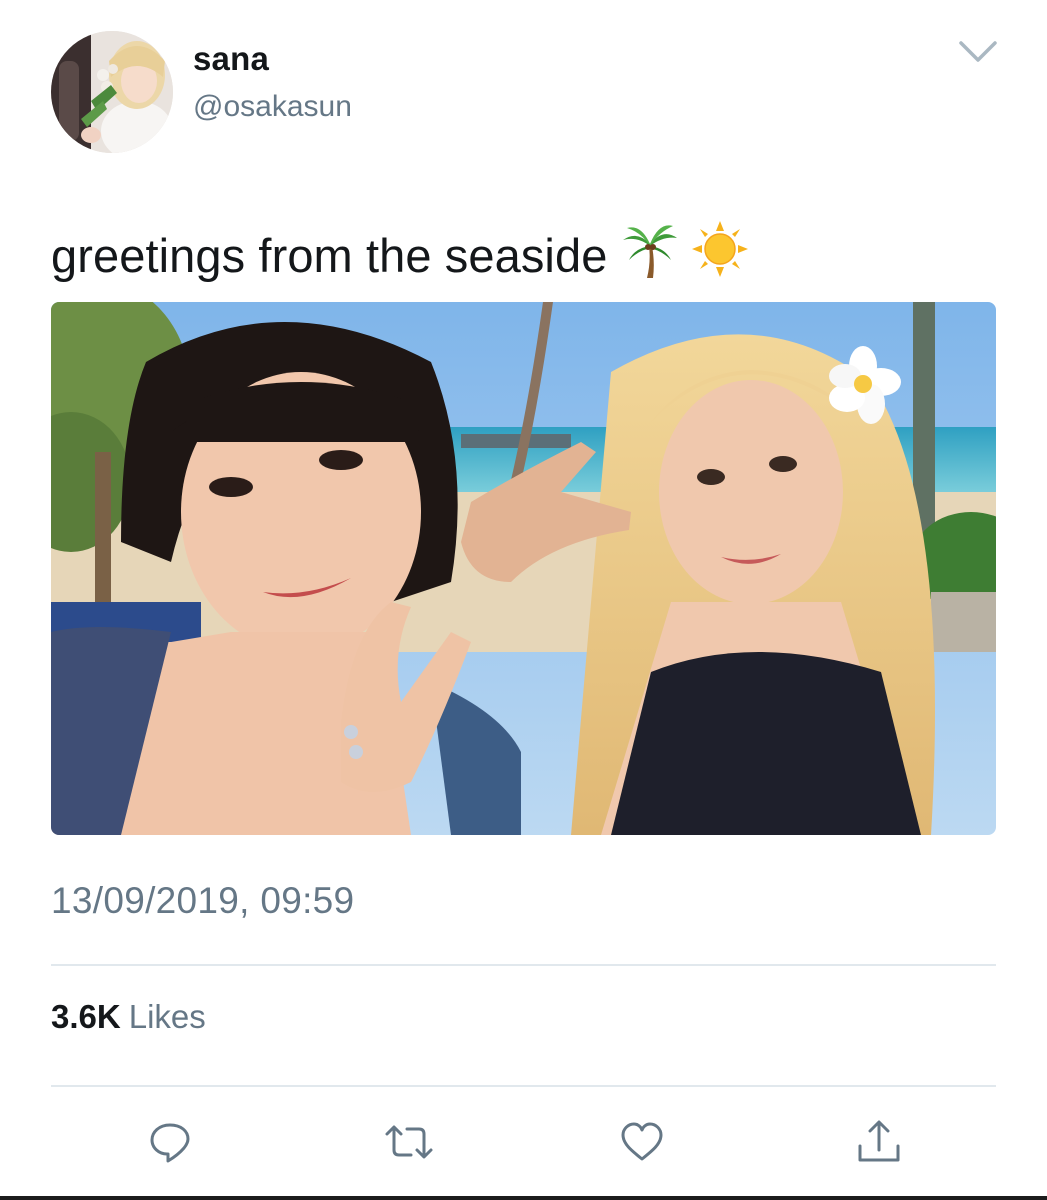  What do you see at coordinates (112, 92) in the screenshot?
I see `avatar` at bounding box center [112, 92].